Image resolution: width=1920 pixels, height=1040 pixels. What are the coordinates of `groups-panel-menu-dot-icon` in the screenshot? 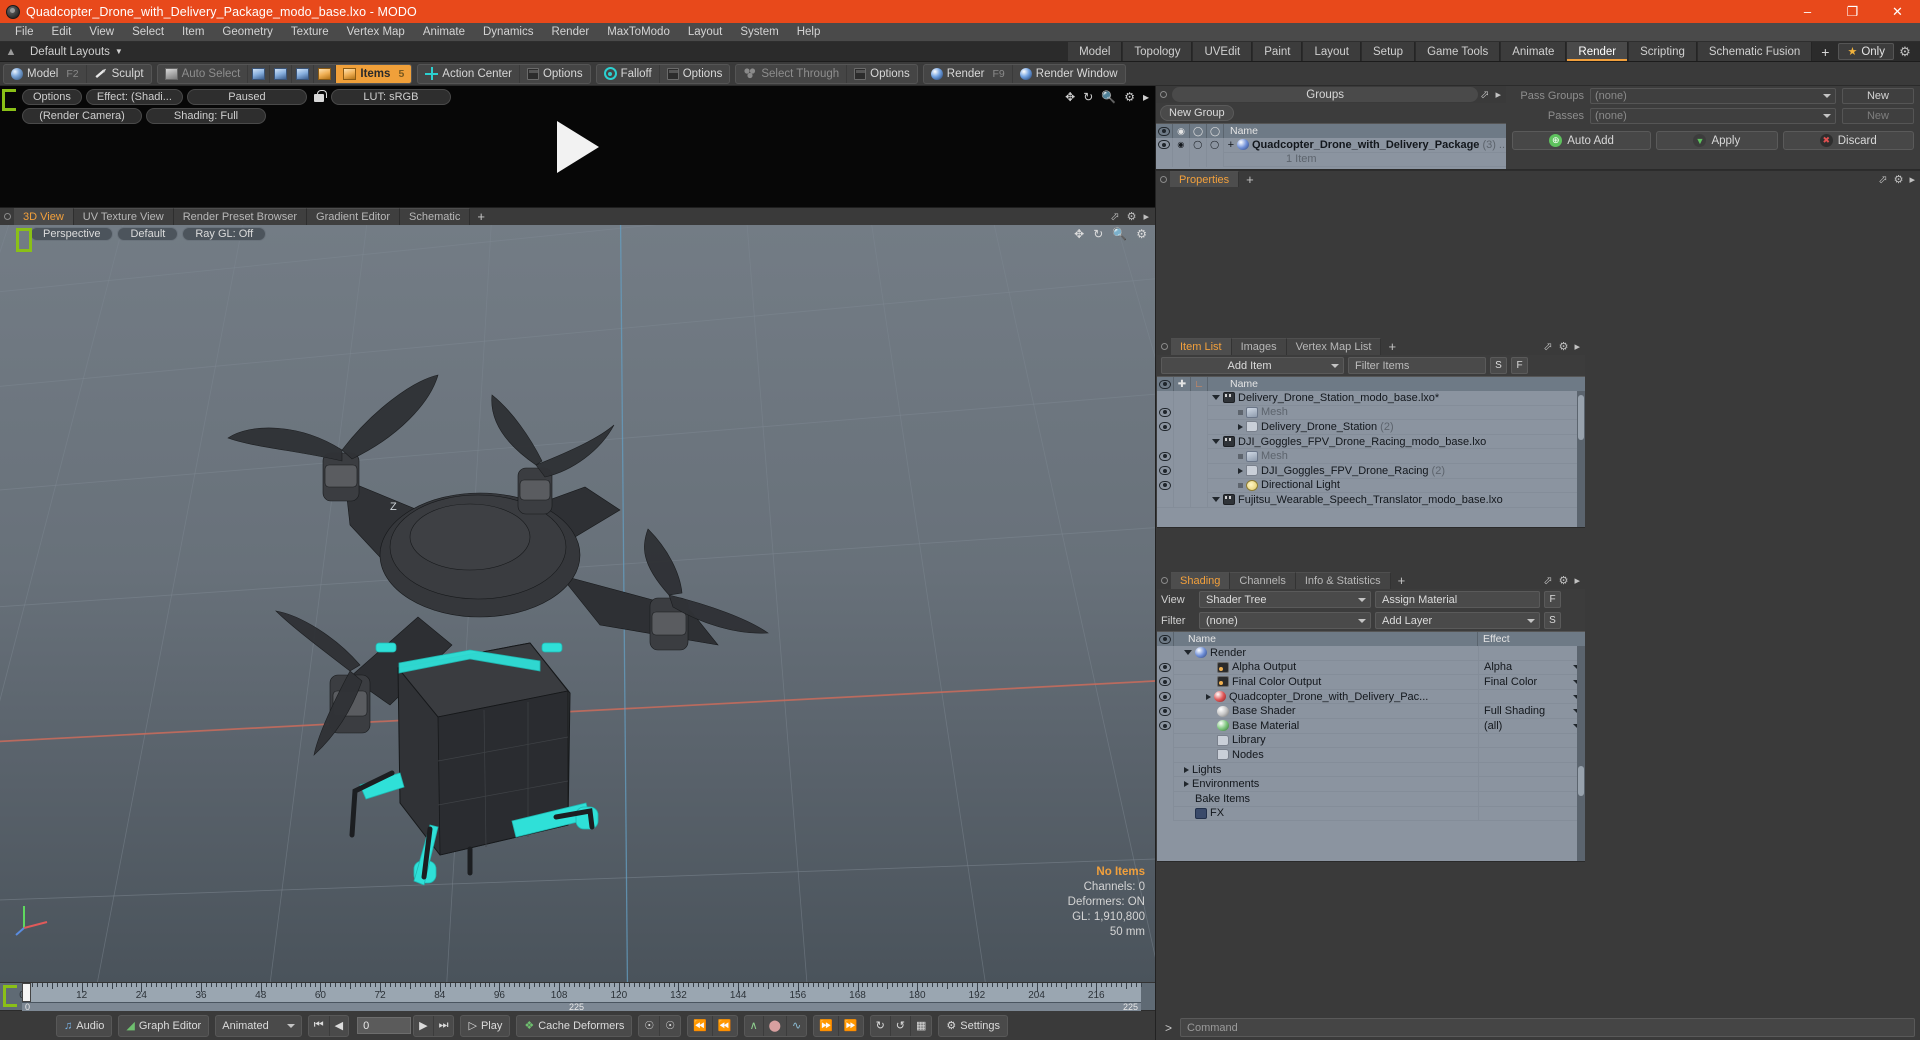 It's located at (1163, 94).